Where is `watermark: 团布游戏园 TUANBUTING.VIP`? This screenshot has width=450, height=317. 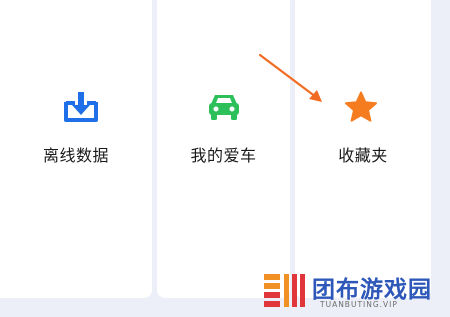
watermark: 团布游戏园 TUANBUTING.VIP is located at coordinates (355, 292).